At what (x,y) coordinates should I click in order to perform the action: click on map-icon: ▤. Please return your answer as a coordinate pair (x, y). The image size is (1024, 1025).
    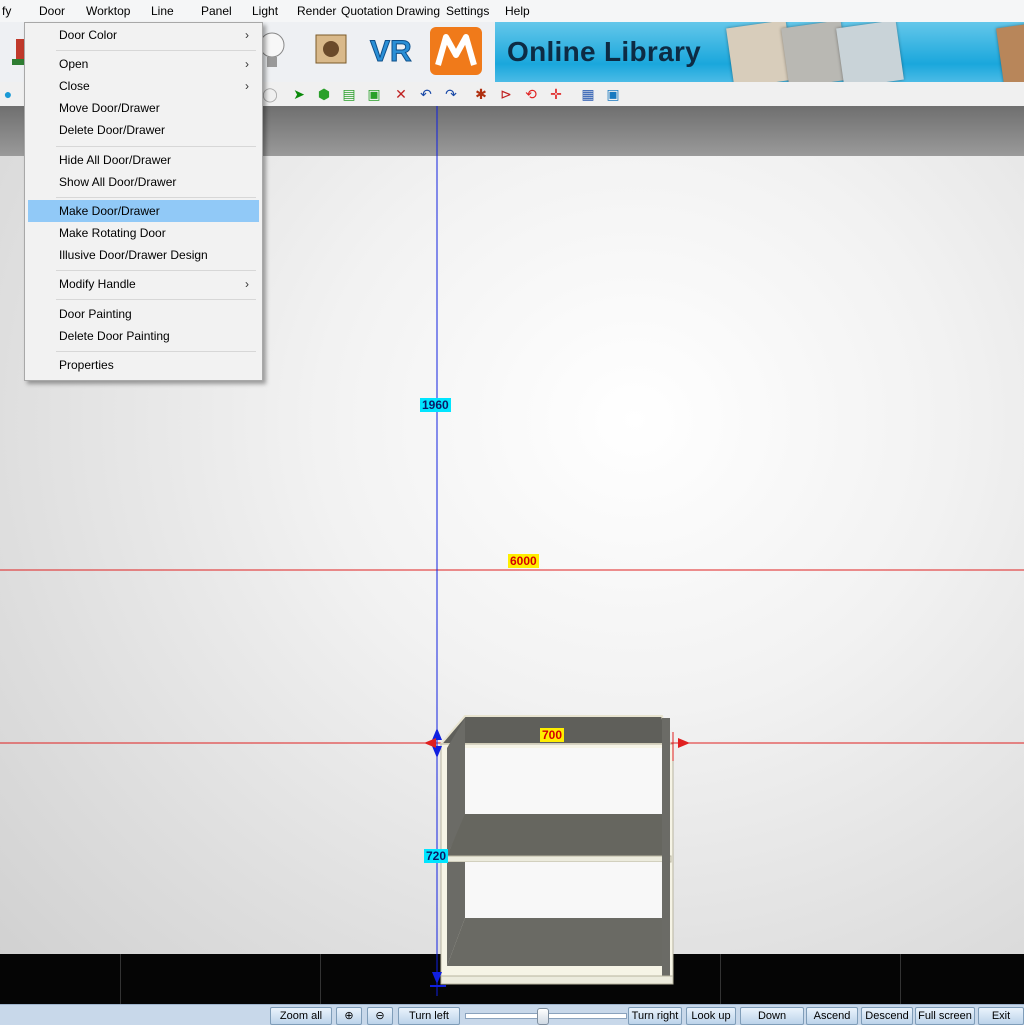
    Looking at the image, I should click on (349, 94).